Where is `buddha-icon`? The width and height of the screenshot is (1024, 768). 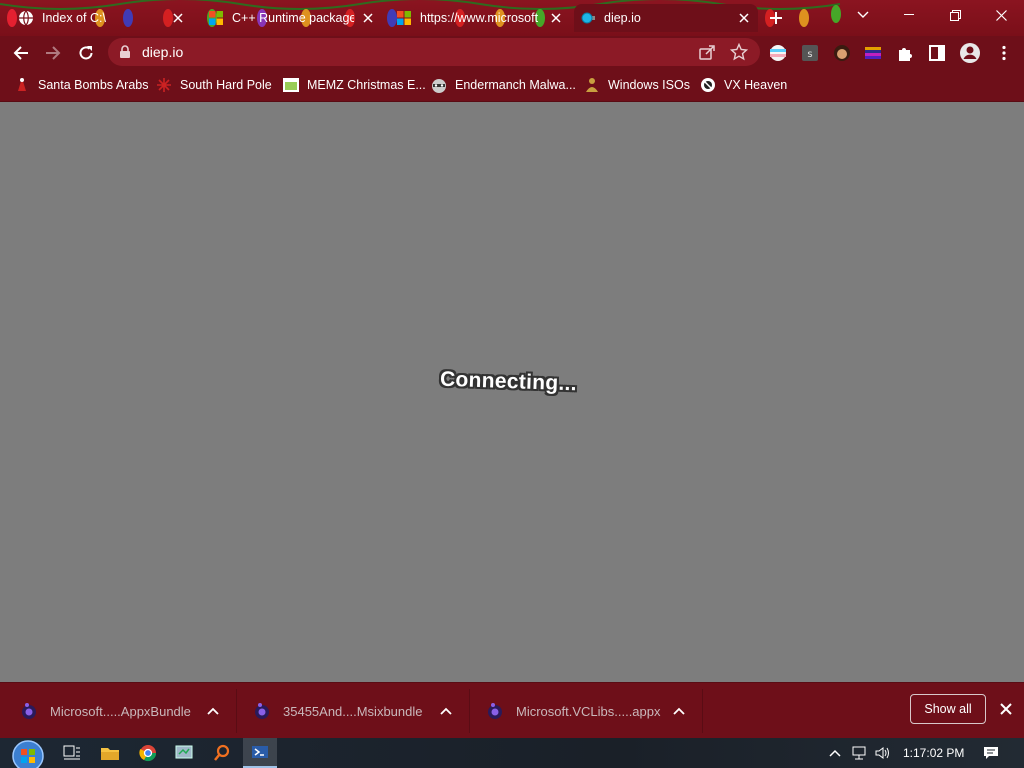
buddha-icon is located at coordinates (592, 85).